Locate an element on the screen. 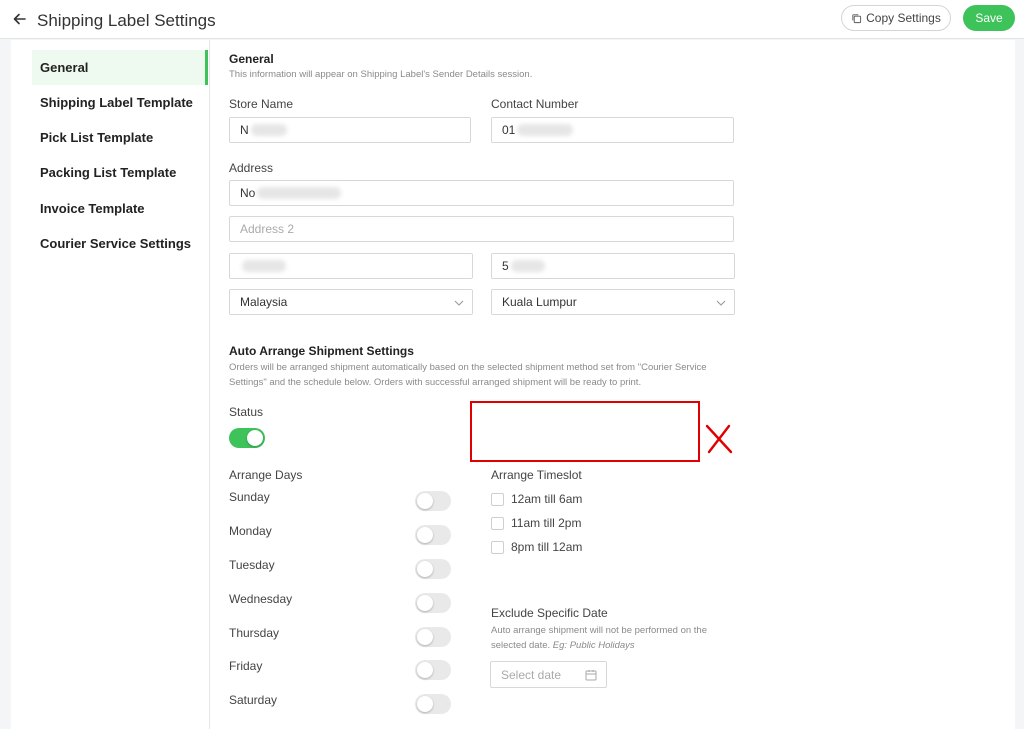 The image size is (1024, 729). day-toggle-sunday is located at coordinates (433, 501).